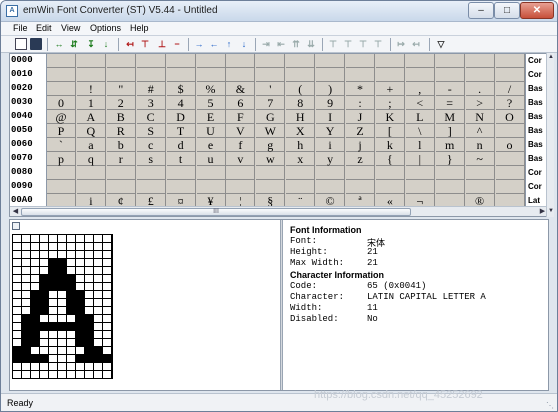  What do you see at coordinates (281, 44) in the screenshot?
I see `first-icon: ⇤` at bounding box center [281, 44].